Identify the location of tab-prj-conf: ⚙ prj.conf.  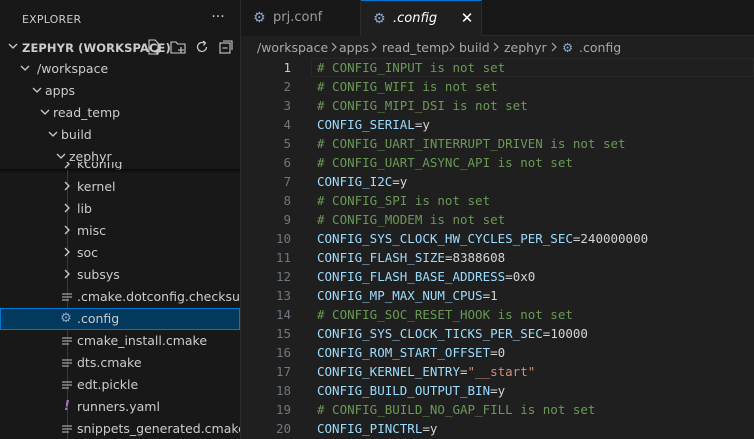
(301, 18).